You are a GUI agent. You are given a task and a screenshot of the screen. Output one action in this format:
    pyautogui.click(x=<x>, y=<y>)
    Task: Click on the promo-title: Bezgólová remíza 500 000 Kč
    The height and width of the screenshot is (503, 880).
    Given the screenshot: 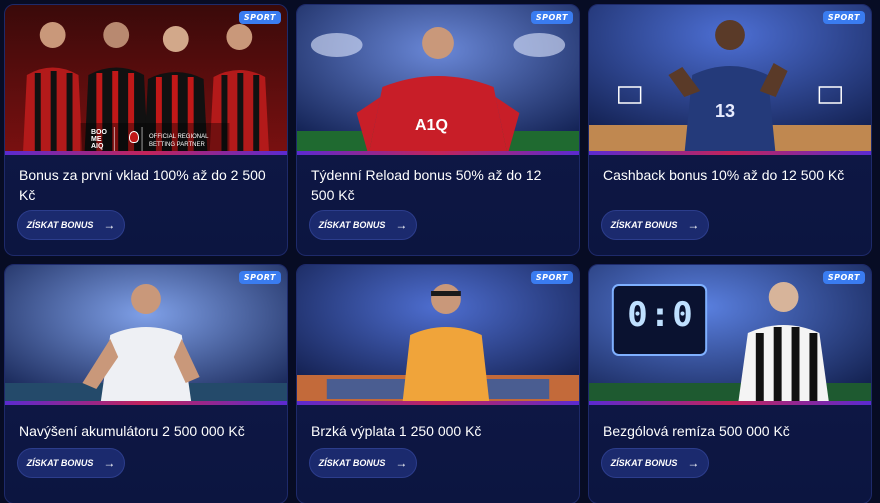 What is the action you would take?
    pyautogui.click(x=696, y=431)
    